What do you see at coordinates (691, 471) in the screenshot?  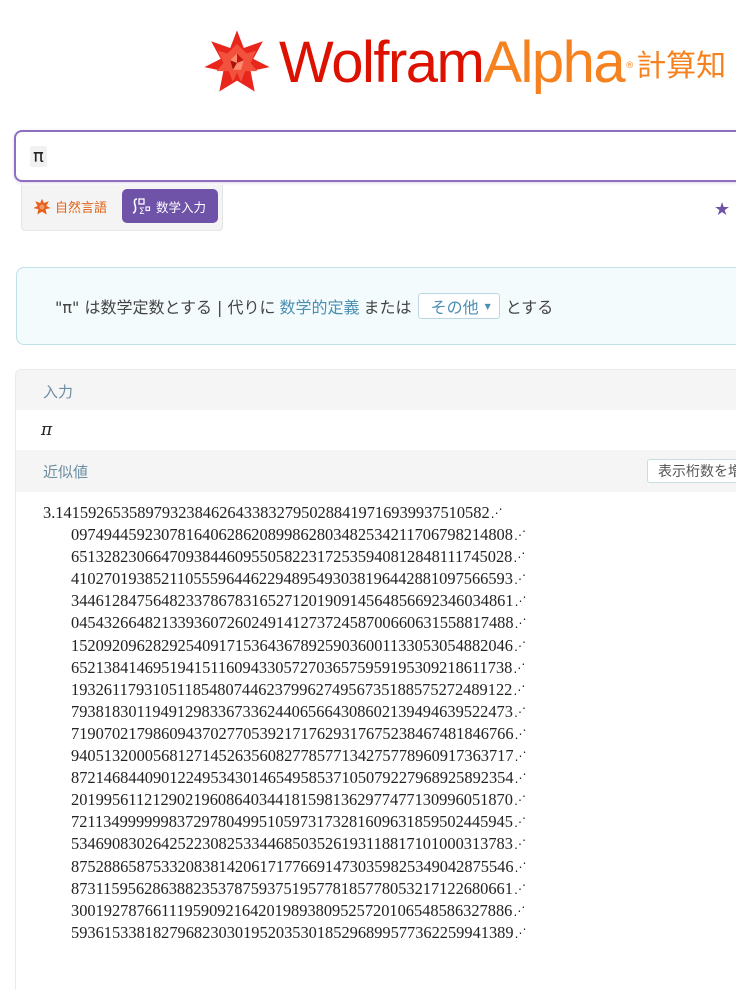 I see `more-digits-button: 表示桁数を増やす` at bounding box center [691, 471].